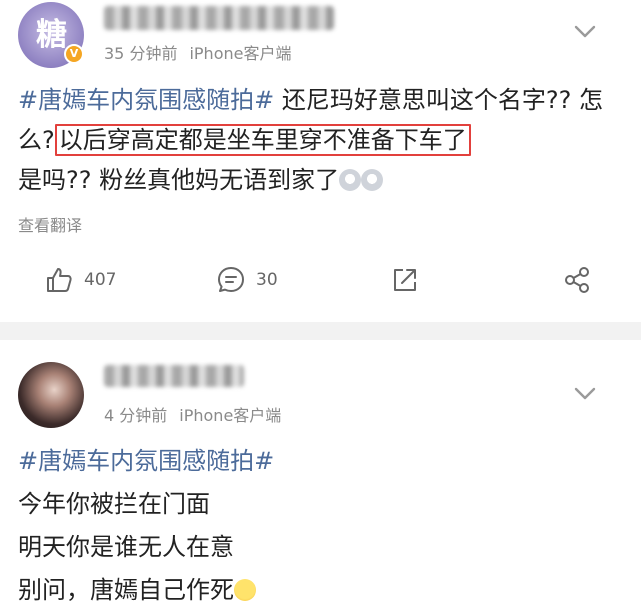 The image size is (641, 602). I want to click on post-time: 4 分钟前, so click(136, 415).